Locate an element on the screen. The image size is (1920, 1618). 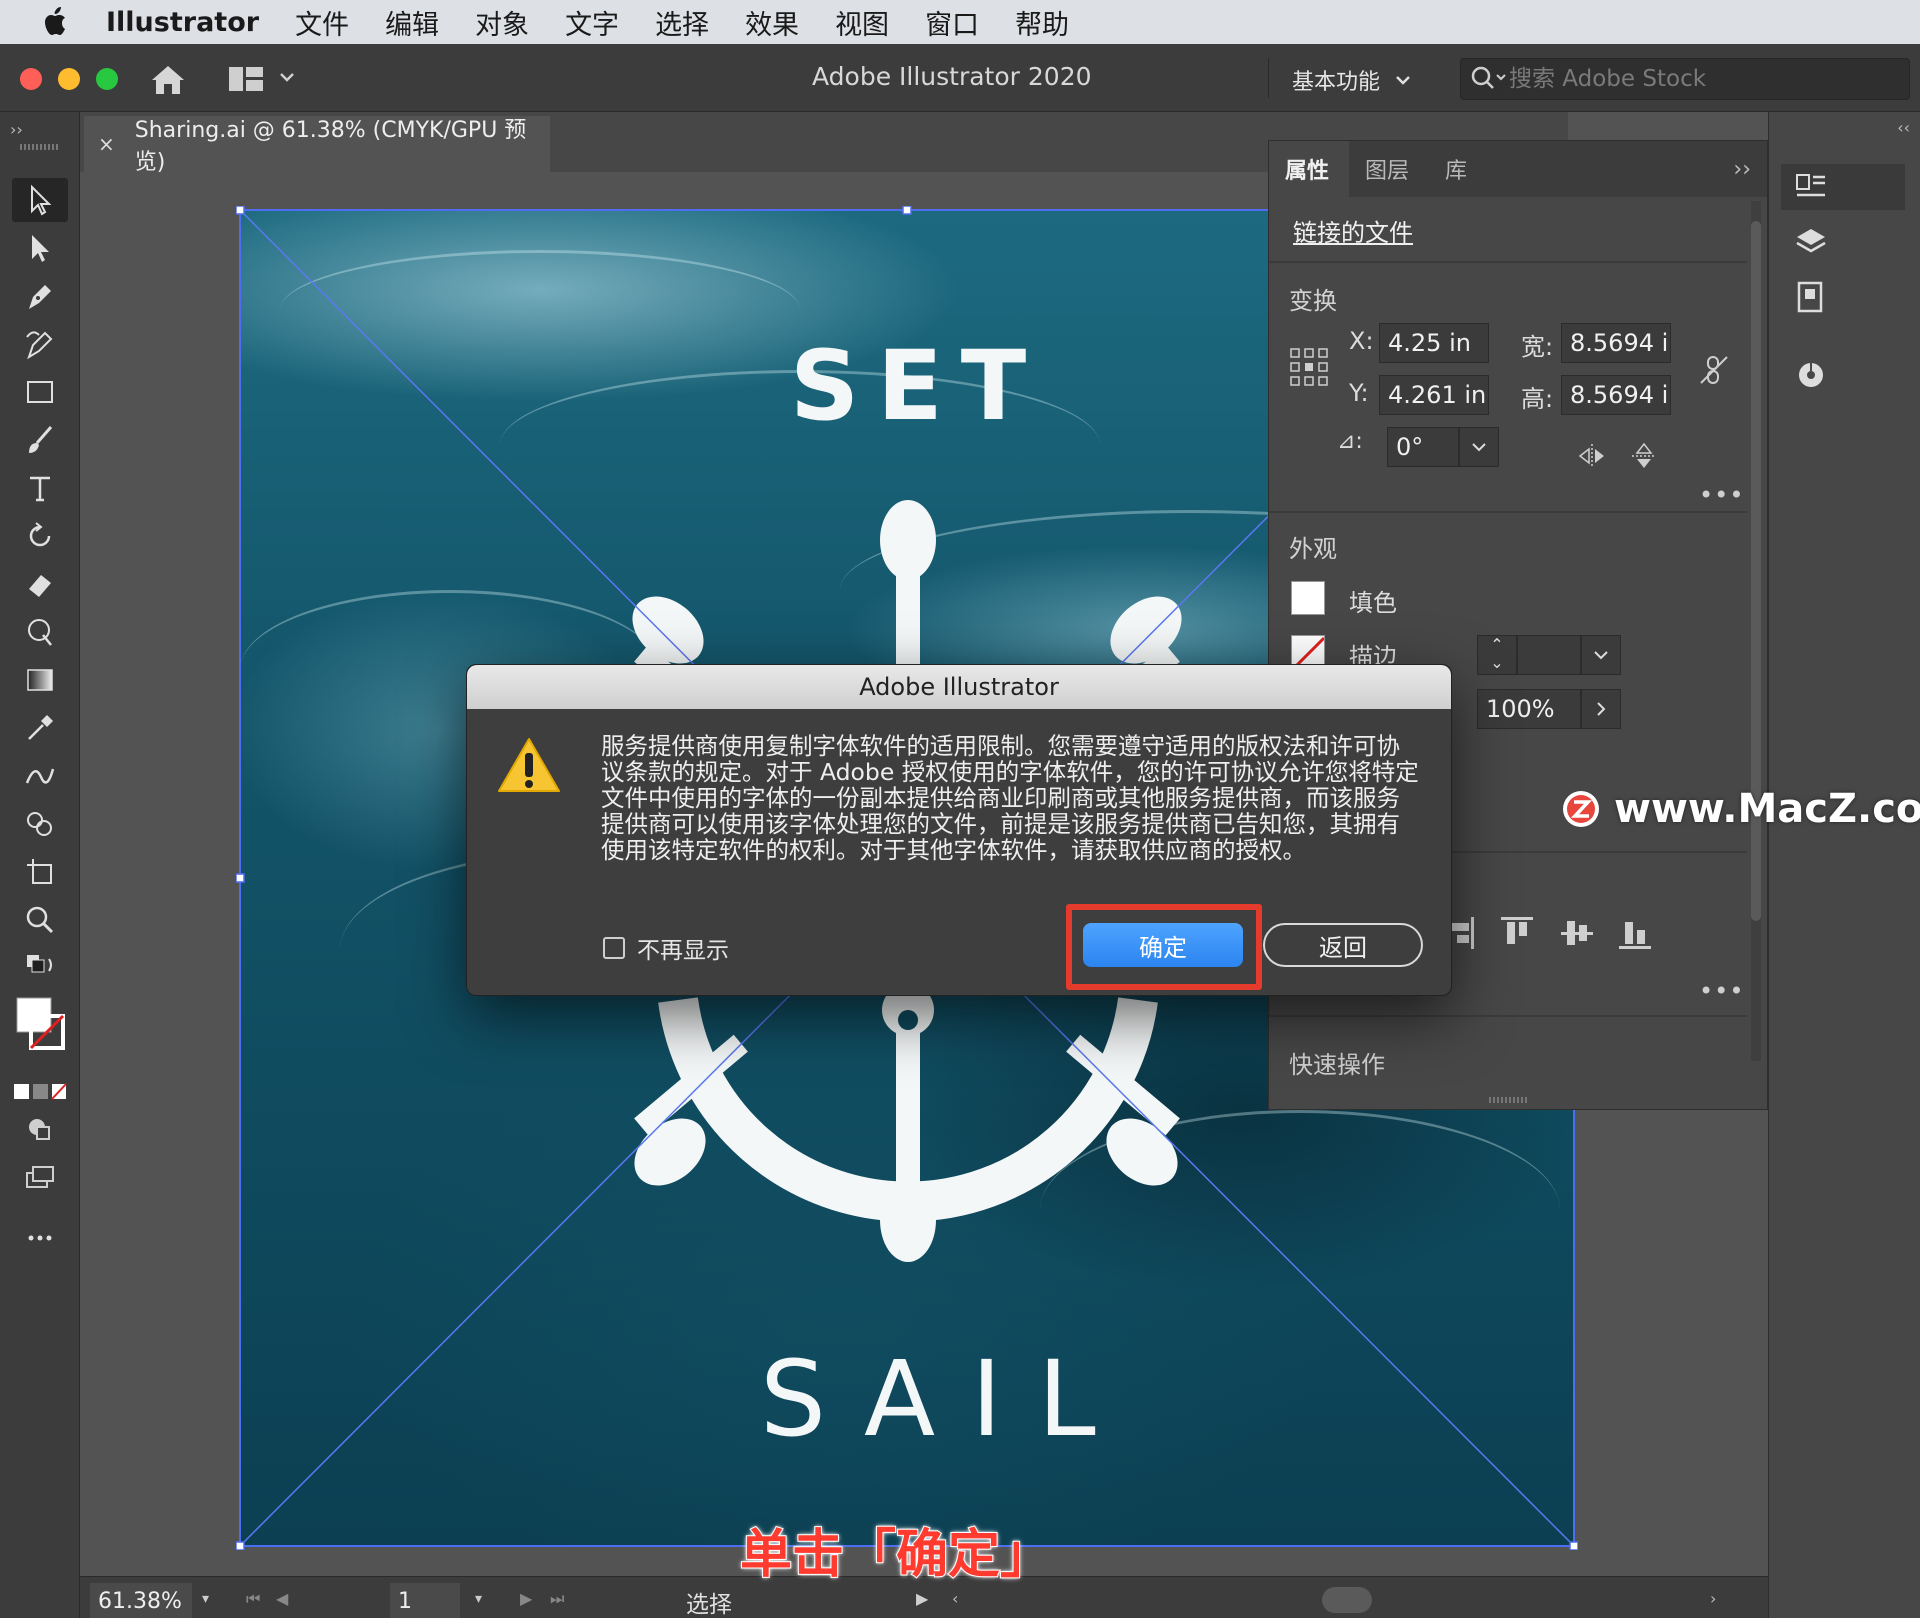
layers-dock-button is located at coordinates (1843, 243).